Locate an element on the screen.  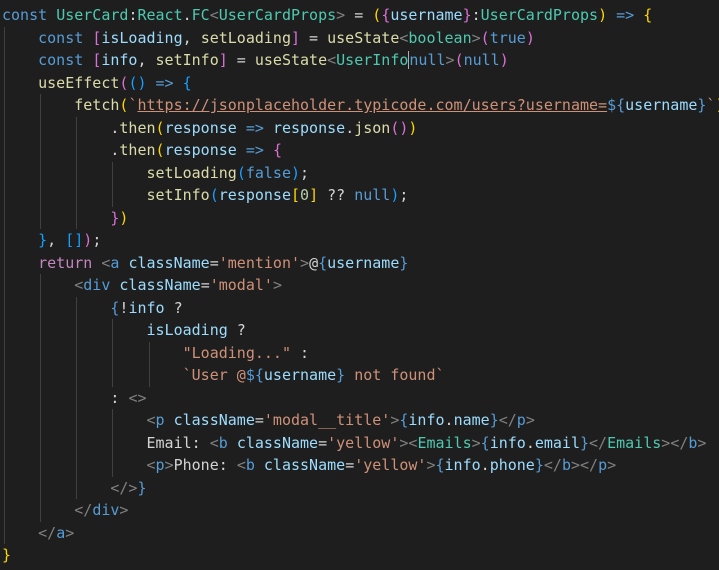
code-token: [] is located at coordinates (74, 240).